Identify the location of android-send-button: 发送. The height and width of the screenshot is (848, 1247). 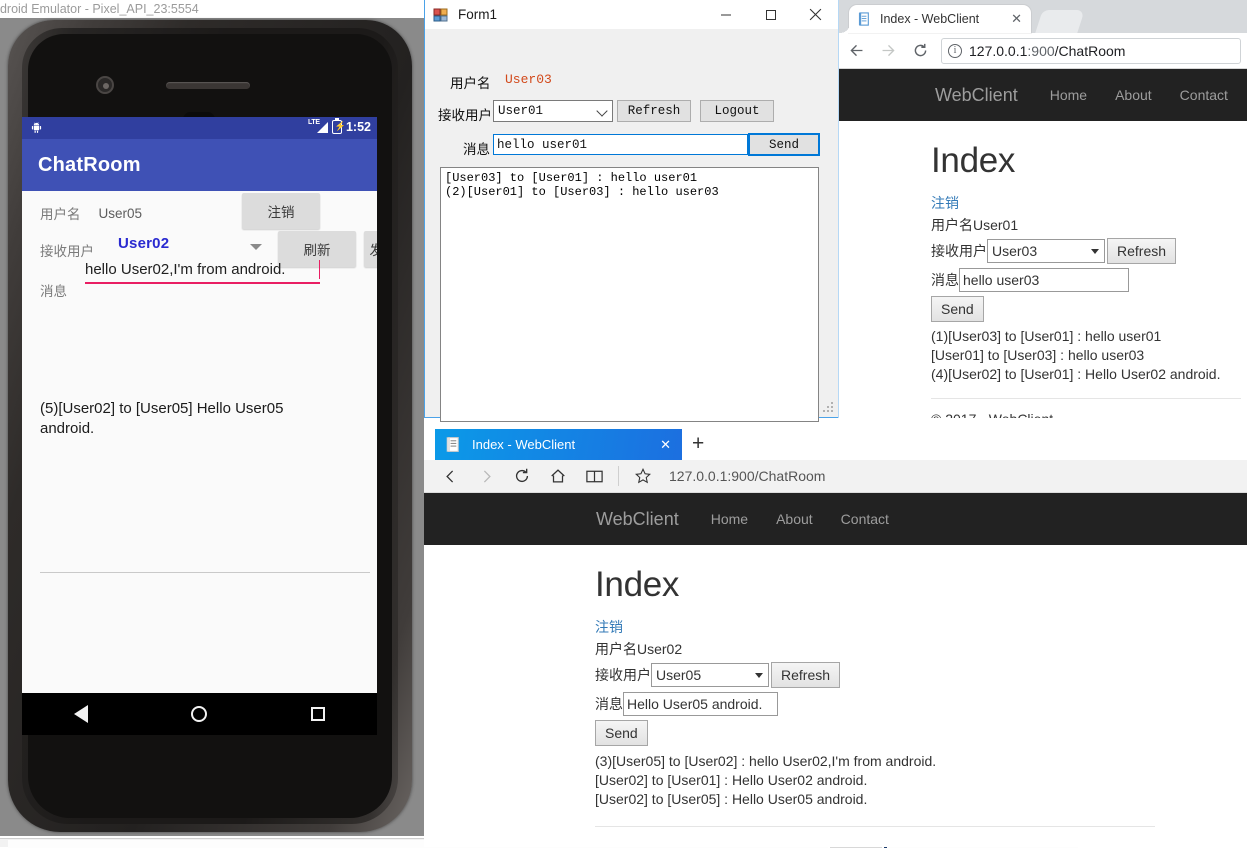
(370, 249).